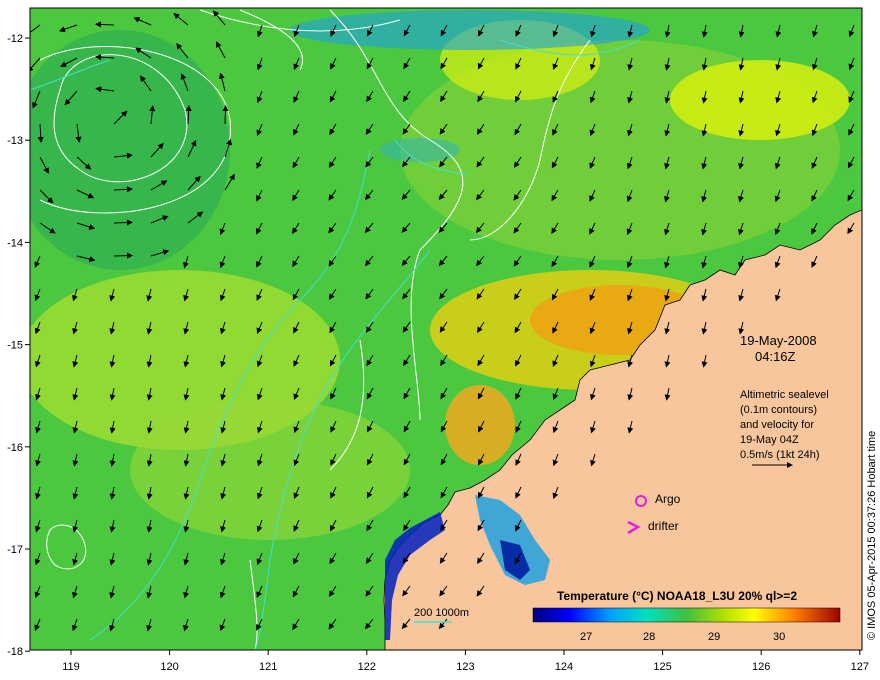  Describe the element at coordinates (662, 667) in the screenshot. I see `x-tick-label: 125` at that location.